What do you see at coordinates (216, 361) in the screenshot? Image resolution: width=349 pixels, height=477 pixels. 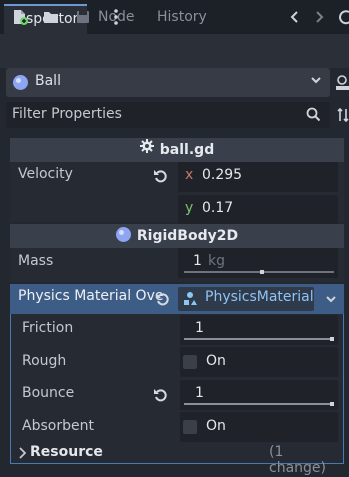 I see `rough-on-label: On` at bounding box center [216, 361].